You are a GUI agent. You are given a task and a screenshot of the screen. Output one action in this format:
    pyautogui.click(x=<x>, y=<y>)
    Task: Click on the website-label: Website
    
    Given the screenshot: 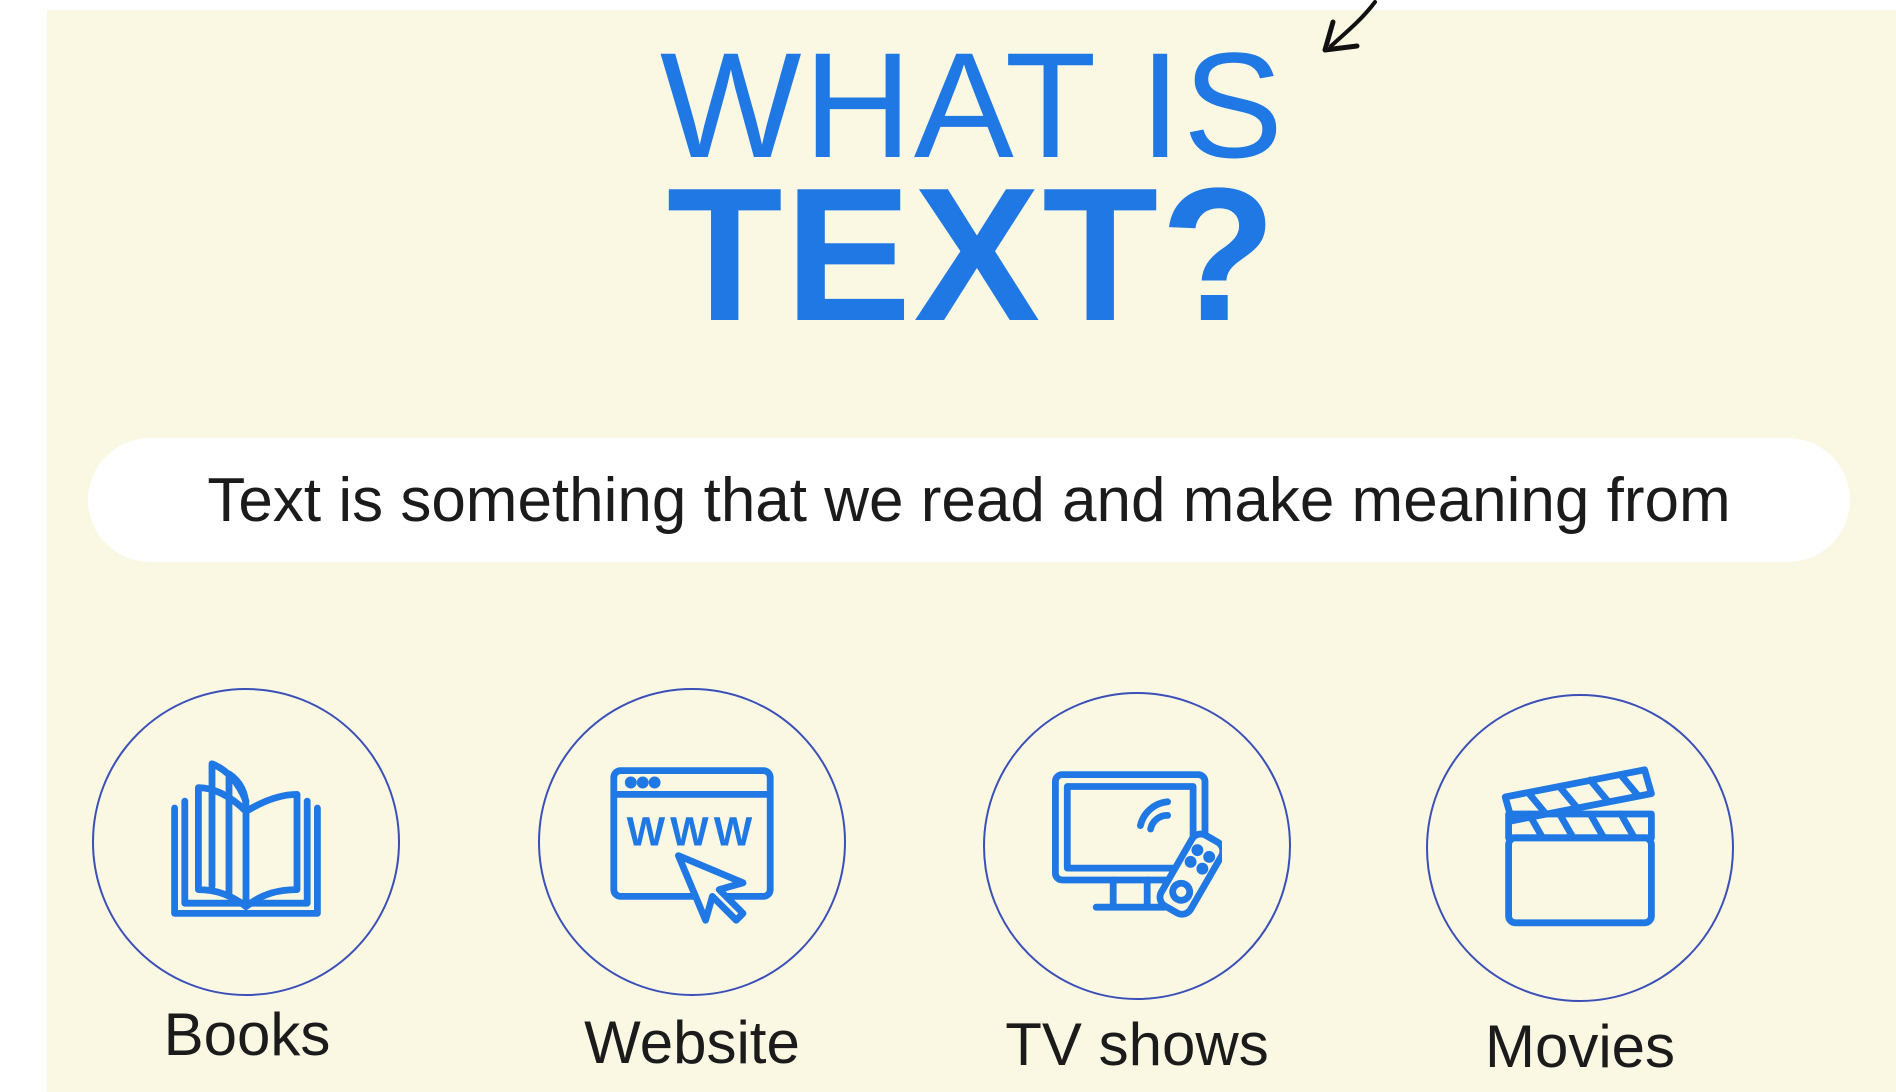 What is the action you would take?
    pyautogui.click(x=692, y=1042)
    